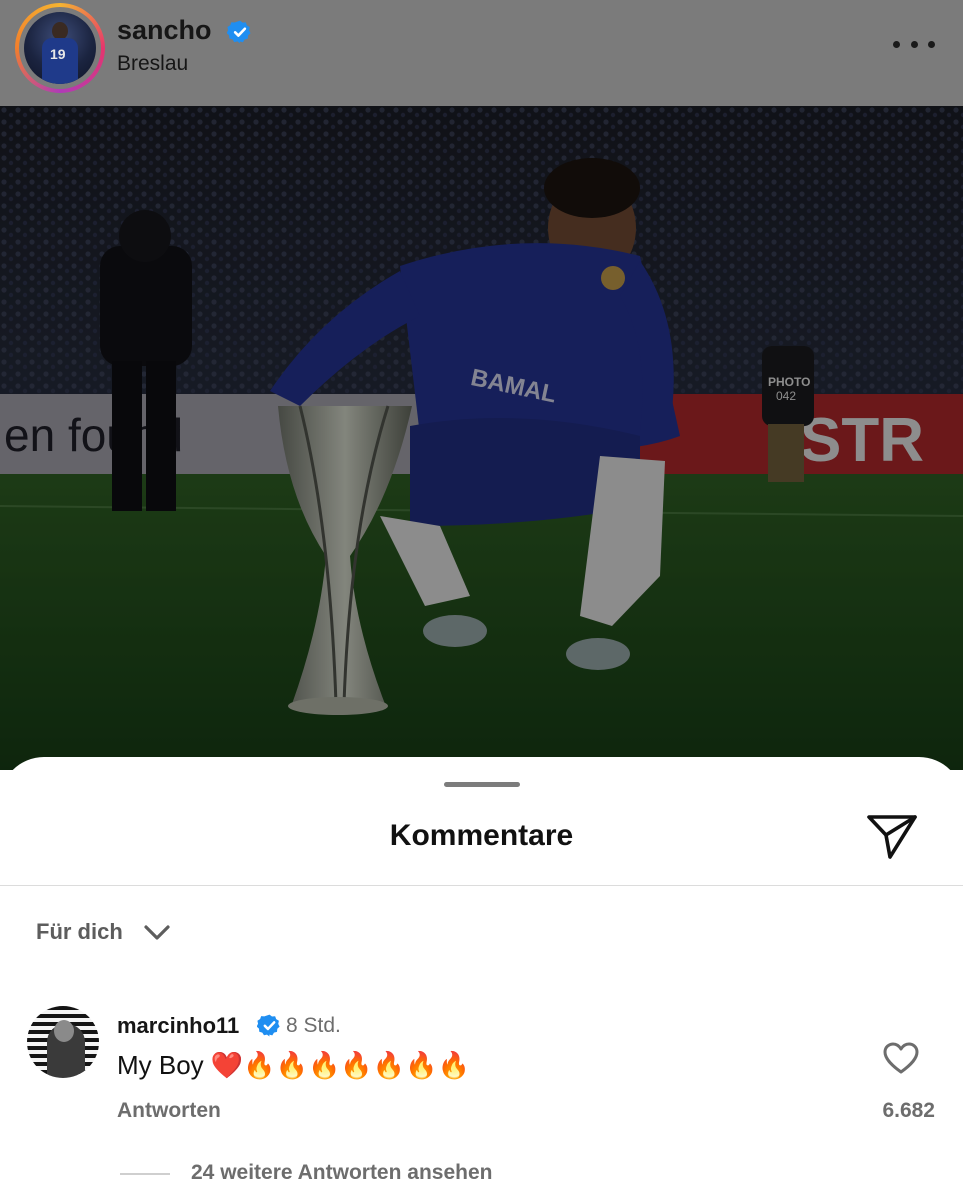 The width and height of the screenshot is (963, 1200). Describe the element at coordinates (178, 1026) in the screenshot. I see `comment-username: marcinho11` at that location.